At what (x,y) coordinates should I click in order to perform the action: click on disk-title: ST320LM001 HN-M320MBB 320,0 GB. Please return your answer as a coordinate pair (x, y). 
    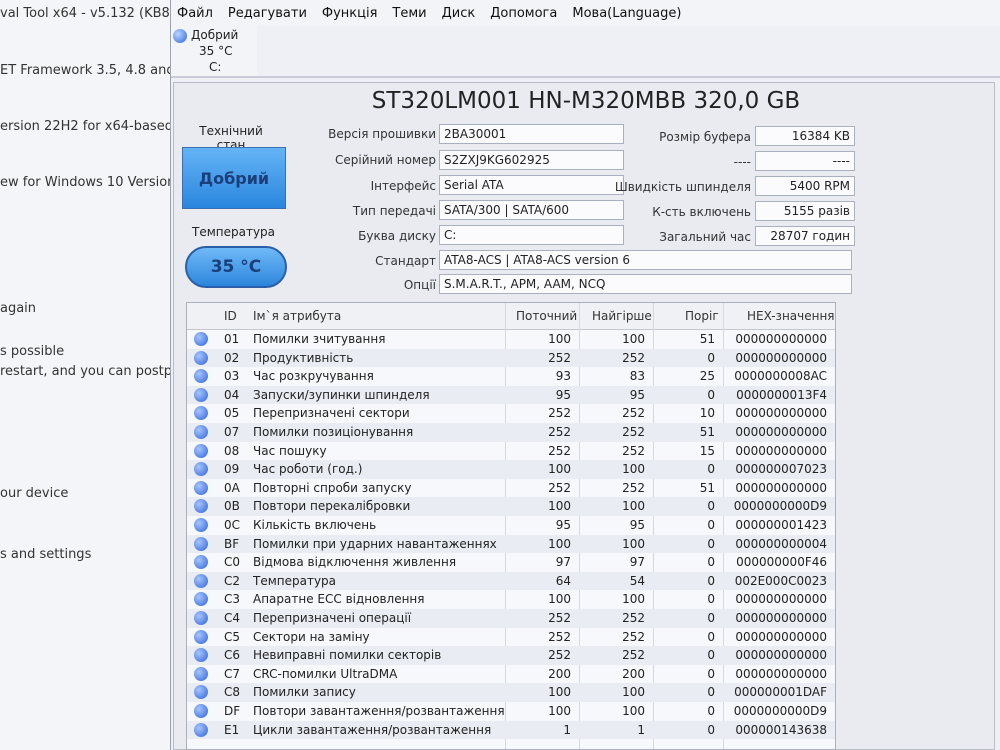
    Looking at the image, I should click on (586, 101).